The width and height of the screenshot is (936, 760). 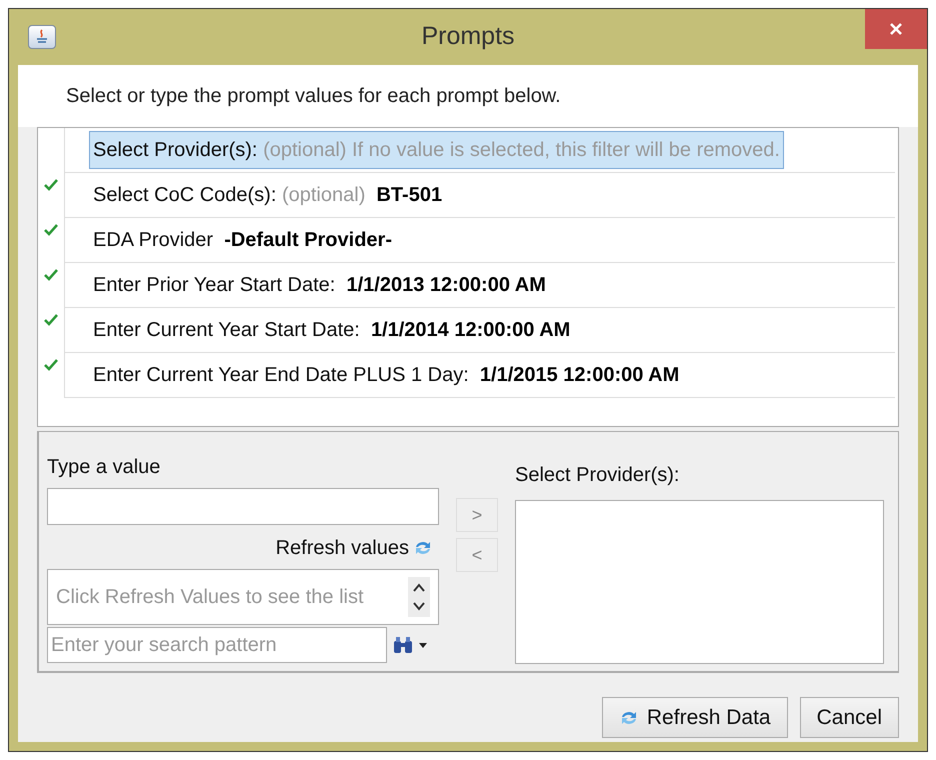 What do you see at coordinates (423, 645) in the screenshot?
I see `dropdown-caret-icon` at bounding box center [423, 645].